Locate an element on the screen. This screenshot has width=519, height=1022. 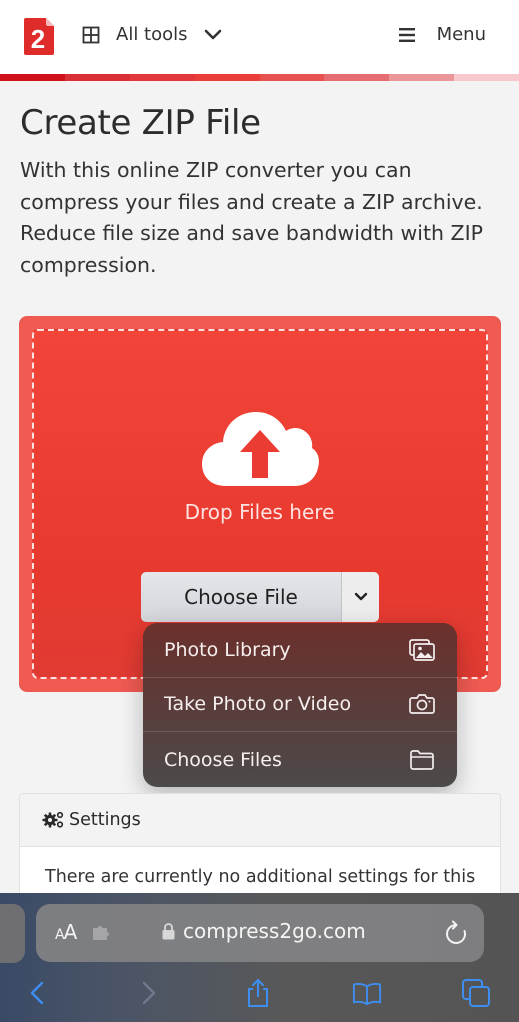
choose-file-dropdown-toggle is located at coordinates (360, 597).